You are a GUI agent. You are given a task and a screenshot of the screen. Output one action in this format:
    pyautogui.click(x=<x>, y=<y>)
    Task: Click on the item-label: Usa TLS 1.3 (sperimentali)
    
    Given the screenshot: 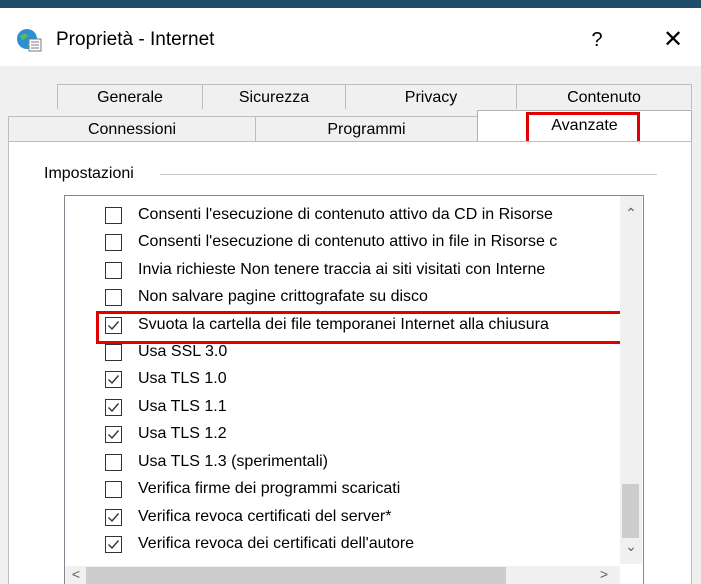 What is the action you would take?
    pyautogui.click(x=233, y=461)
    